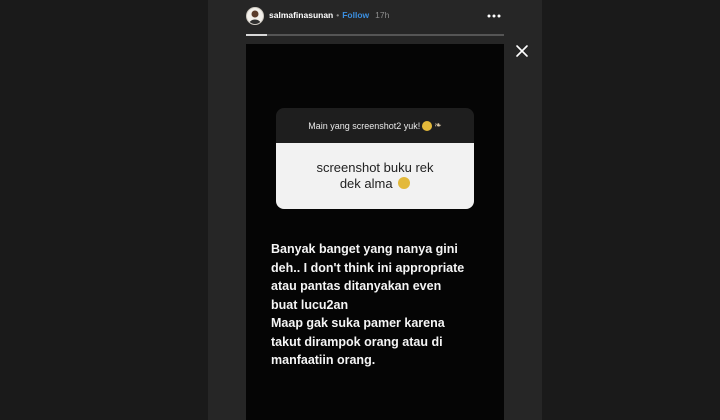 The width and height of the screenshot is (720, 420). Describe the element at coordinates (438, 125) in the screenshot. I see `folded-hands-icon: ❧` at that location.